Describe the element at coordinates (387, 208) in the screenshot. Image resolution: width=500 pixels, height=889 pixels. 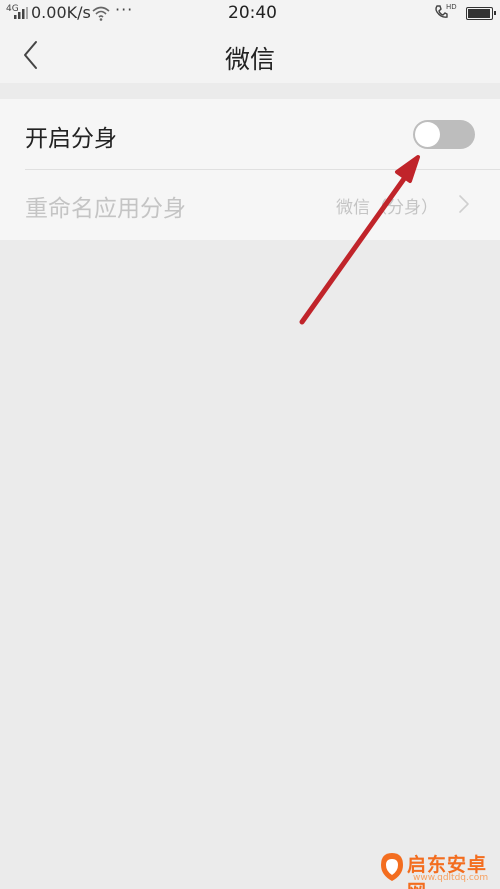
I see `rename-clone-value: 微信（分身）` at that location.